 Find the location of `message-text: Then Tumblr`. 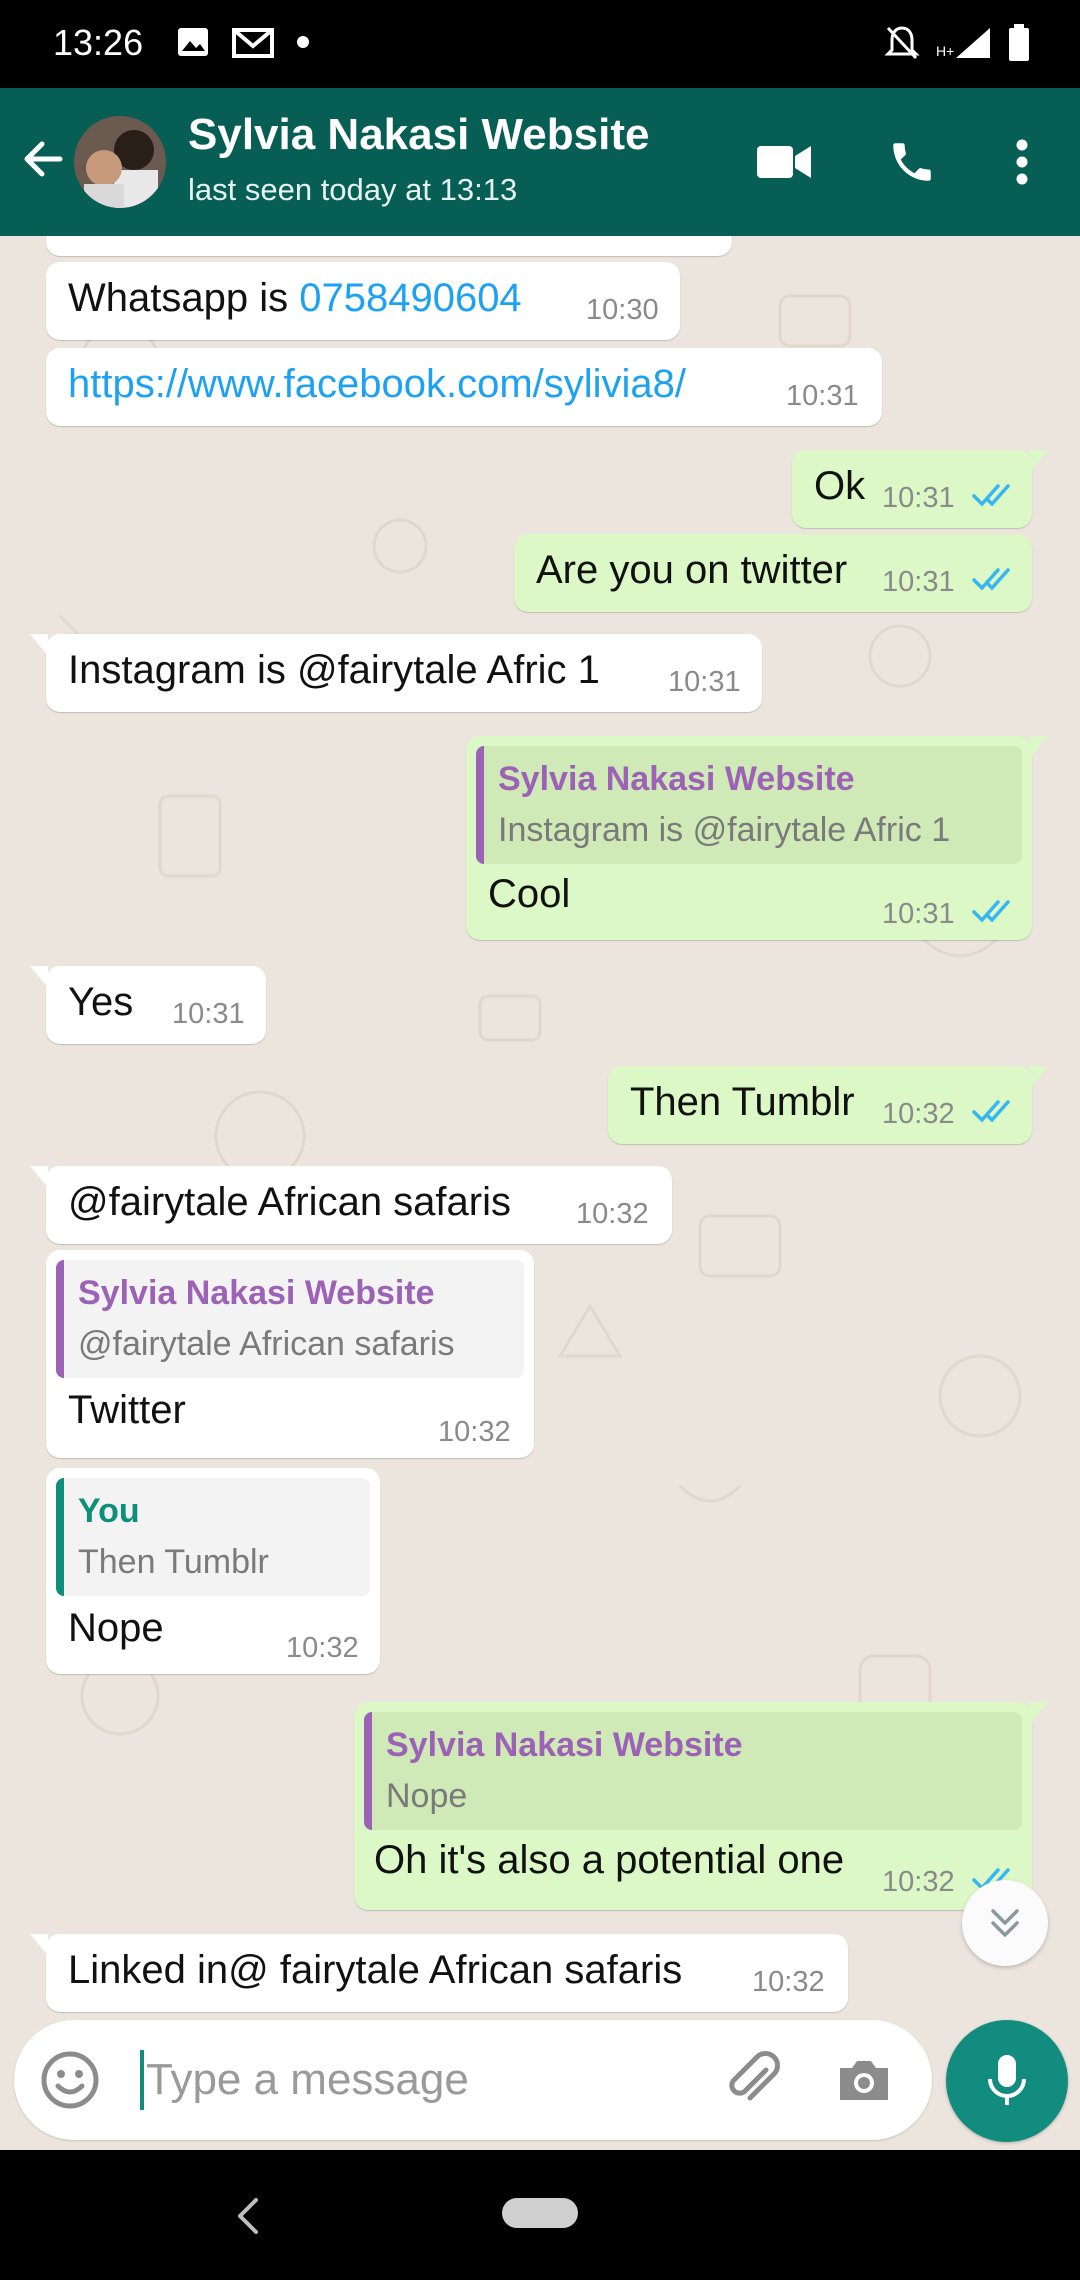

message-text: Then Tumblr is located at coordinates (742, 1102).